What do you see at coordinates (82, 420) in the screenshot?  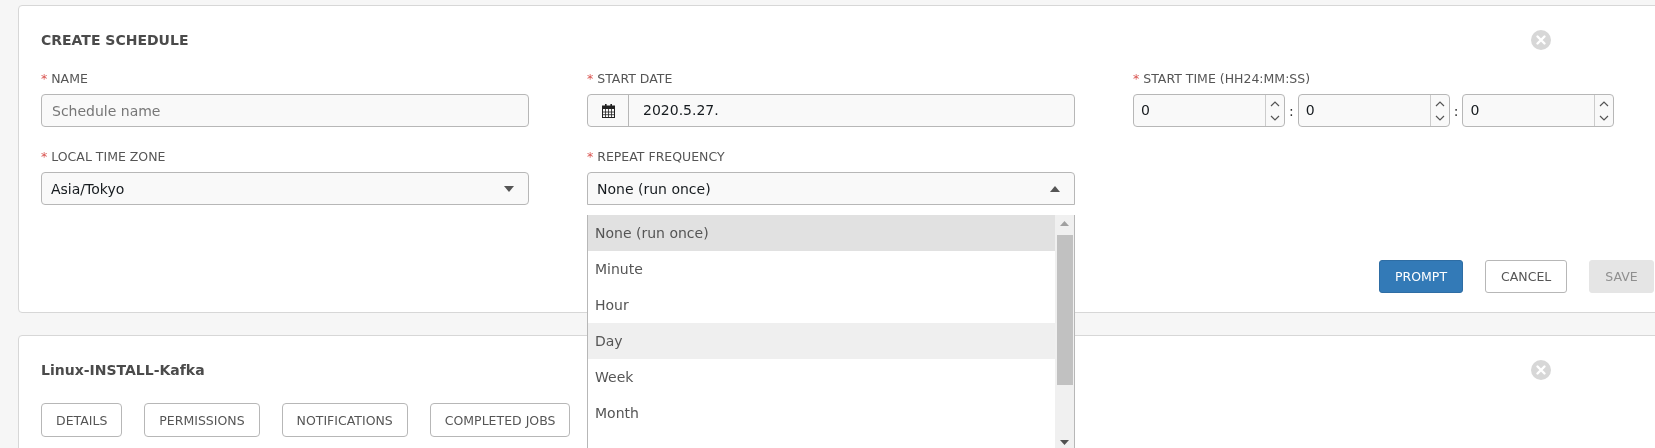 I see `tab: DETAILS` at bounding box center [82, 420].